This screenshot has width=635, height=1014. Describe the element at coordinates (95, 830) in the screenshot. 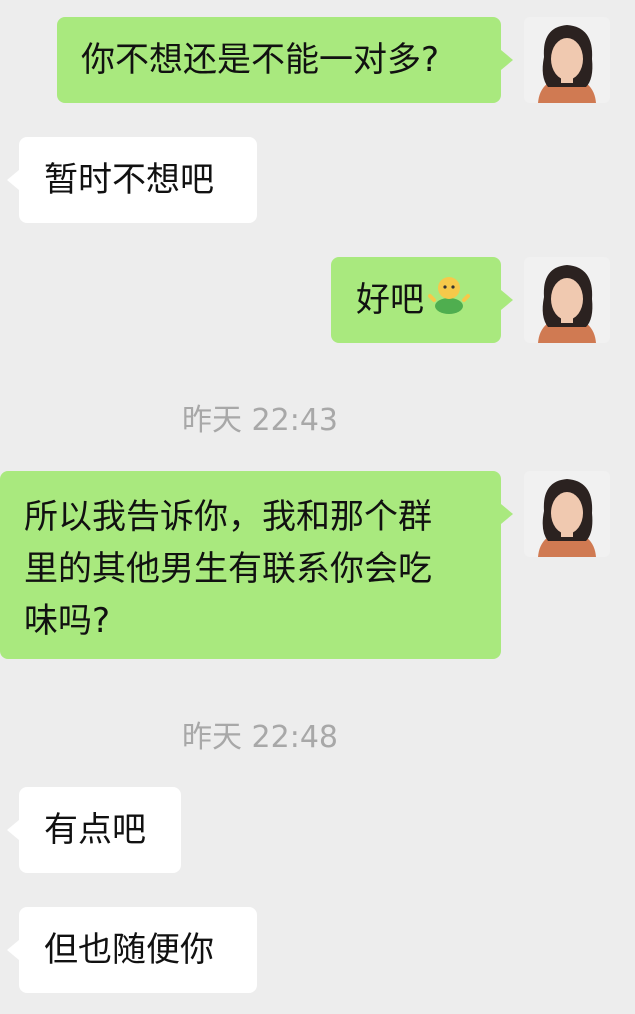

I see `message-text: 有点吧` at that location.